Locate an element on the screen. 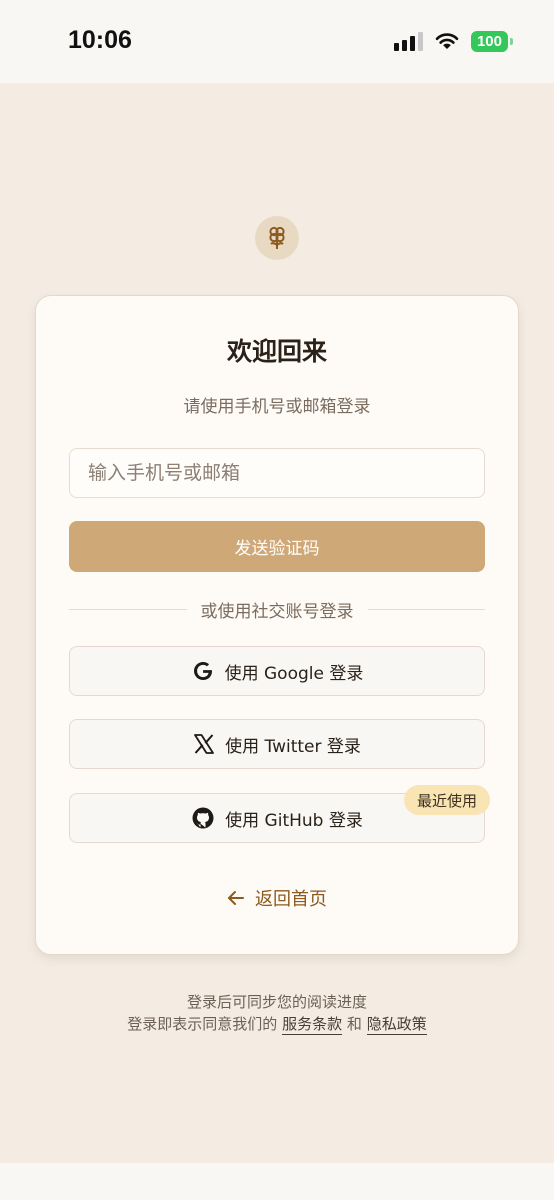 The width and height of the screenshot is (554, 1200). agreement-note: 登录即表示同意我们的 服务条款 和 隐私政策 is located at coordinates (277, 1024).